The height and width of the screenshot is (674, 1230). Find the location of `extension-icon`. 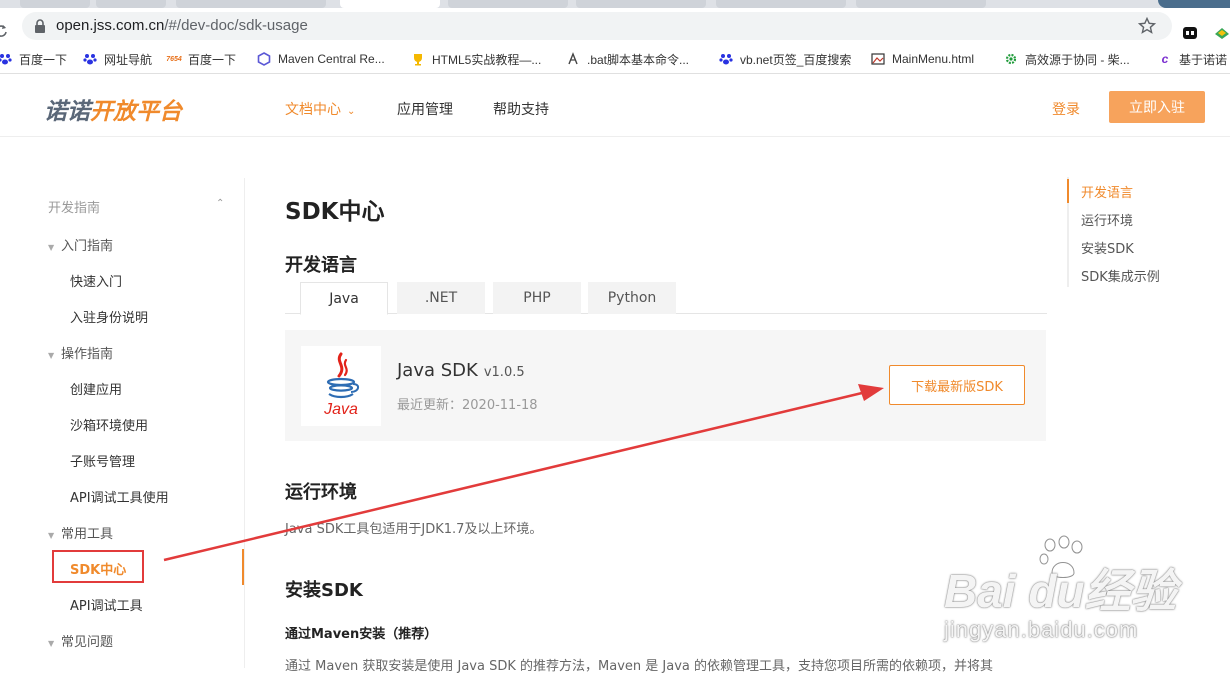

extension-icon is located at coordinates (1190, 33).